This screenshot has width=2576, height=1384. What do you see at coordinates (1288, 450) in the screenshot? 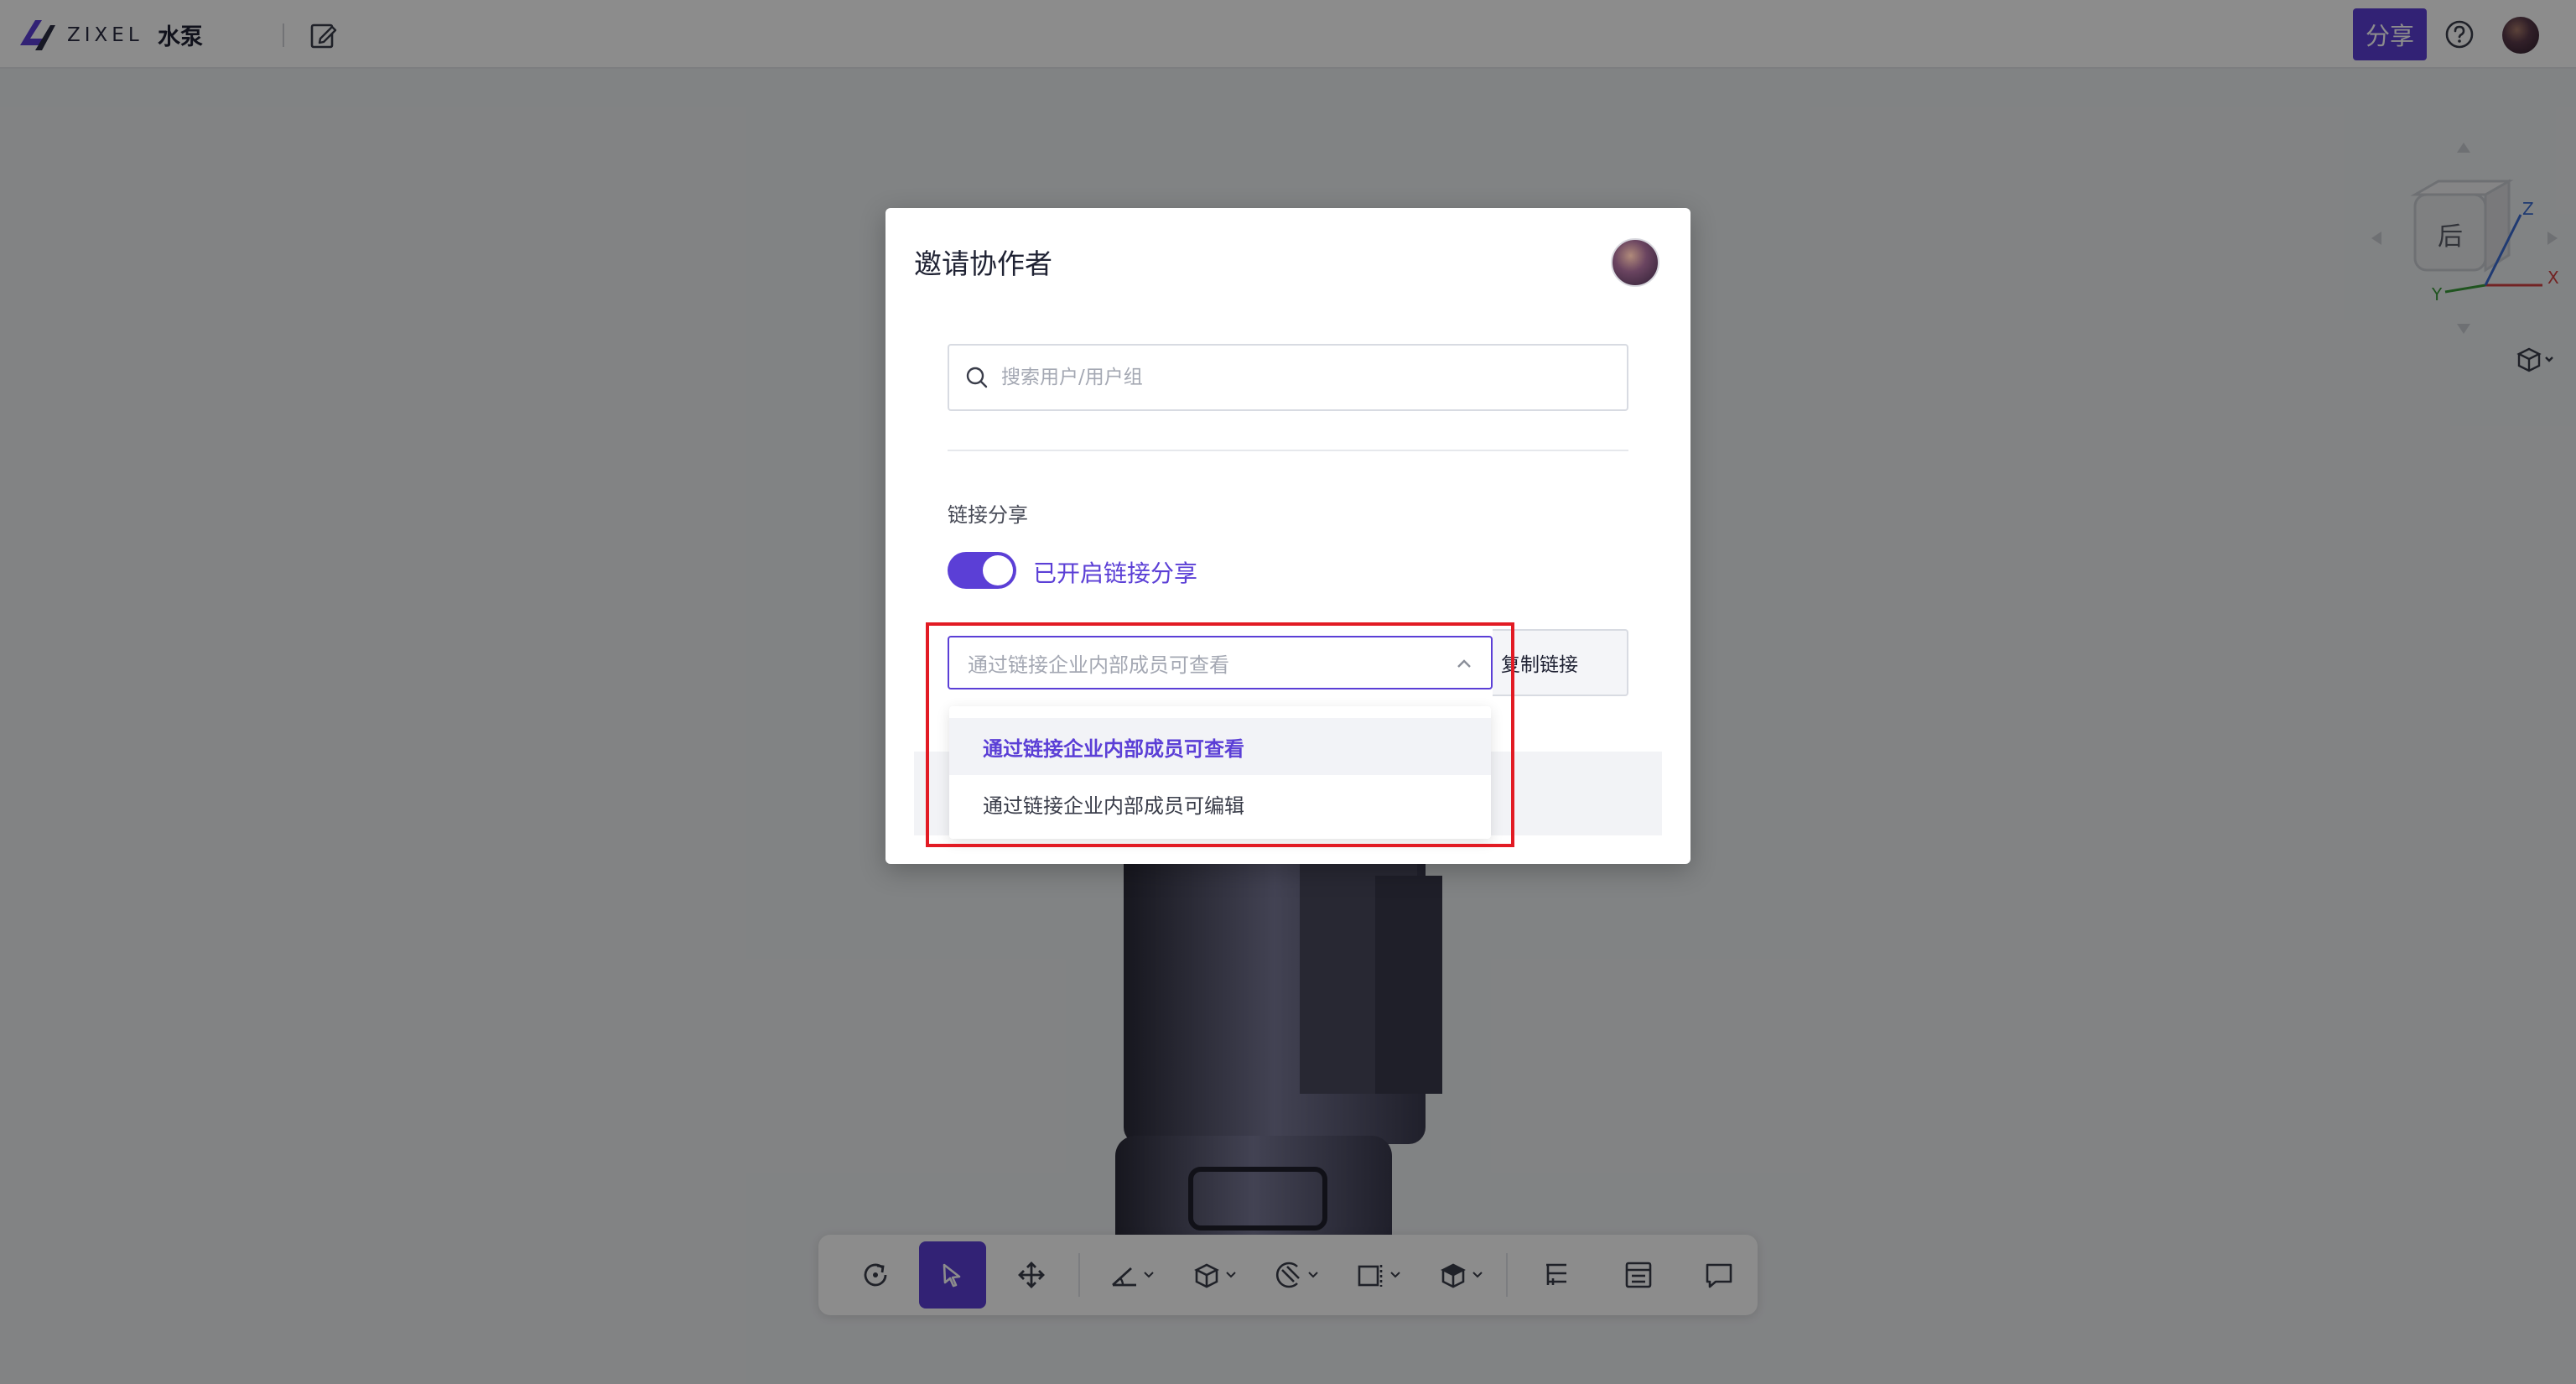
I see `dialog-divider` at bounding box center [1288, 450].